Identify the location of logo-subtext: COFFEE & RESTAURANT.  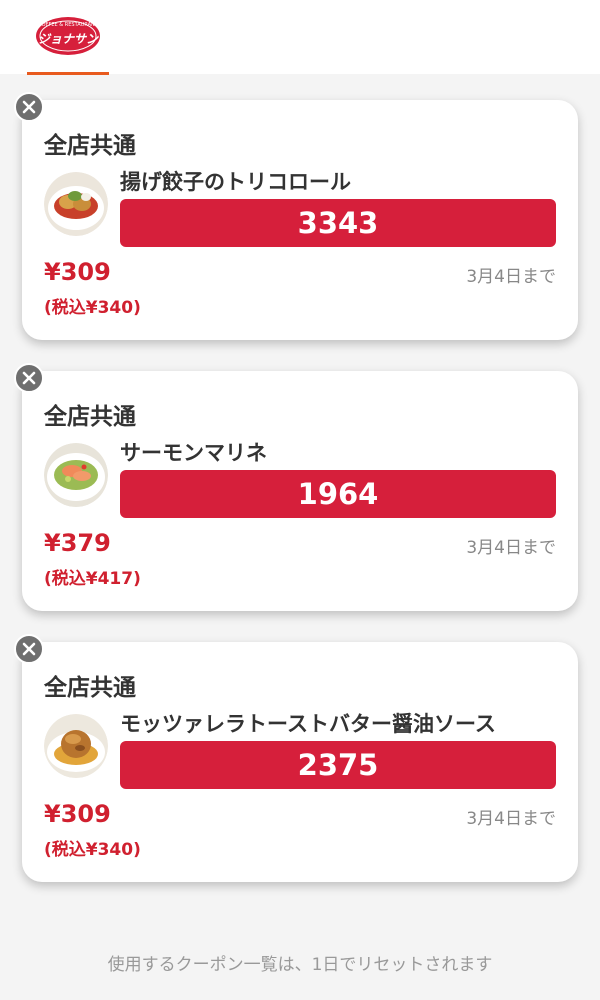
(68, 25).